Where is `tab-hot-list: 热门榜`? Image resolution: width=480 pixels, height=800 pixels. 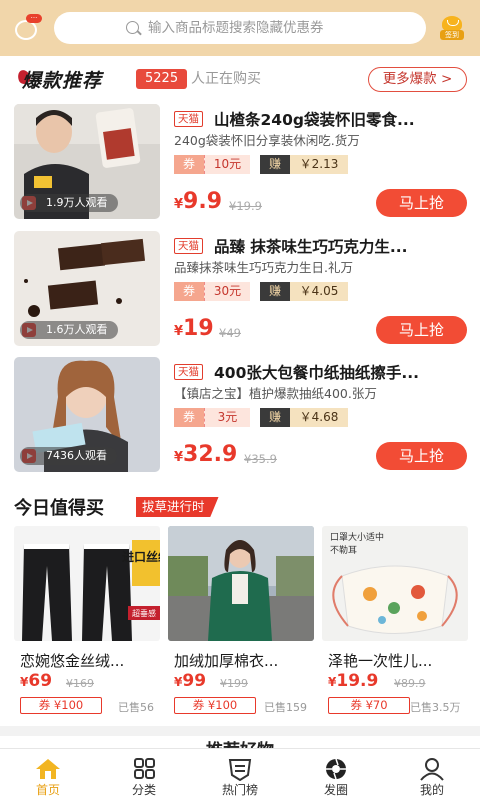 tab-hot-list: 热门榜 is located at coordinates (240, 774).